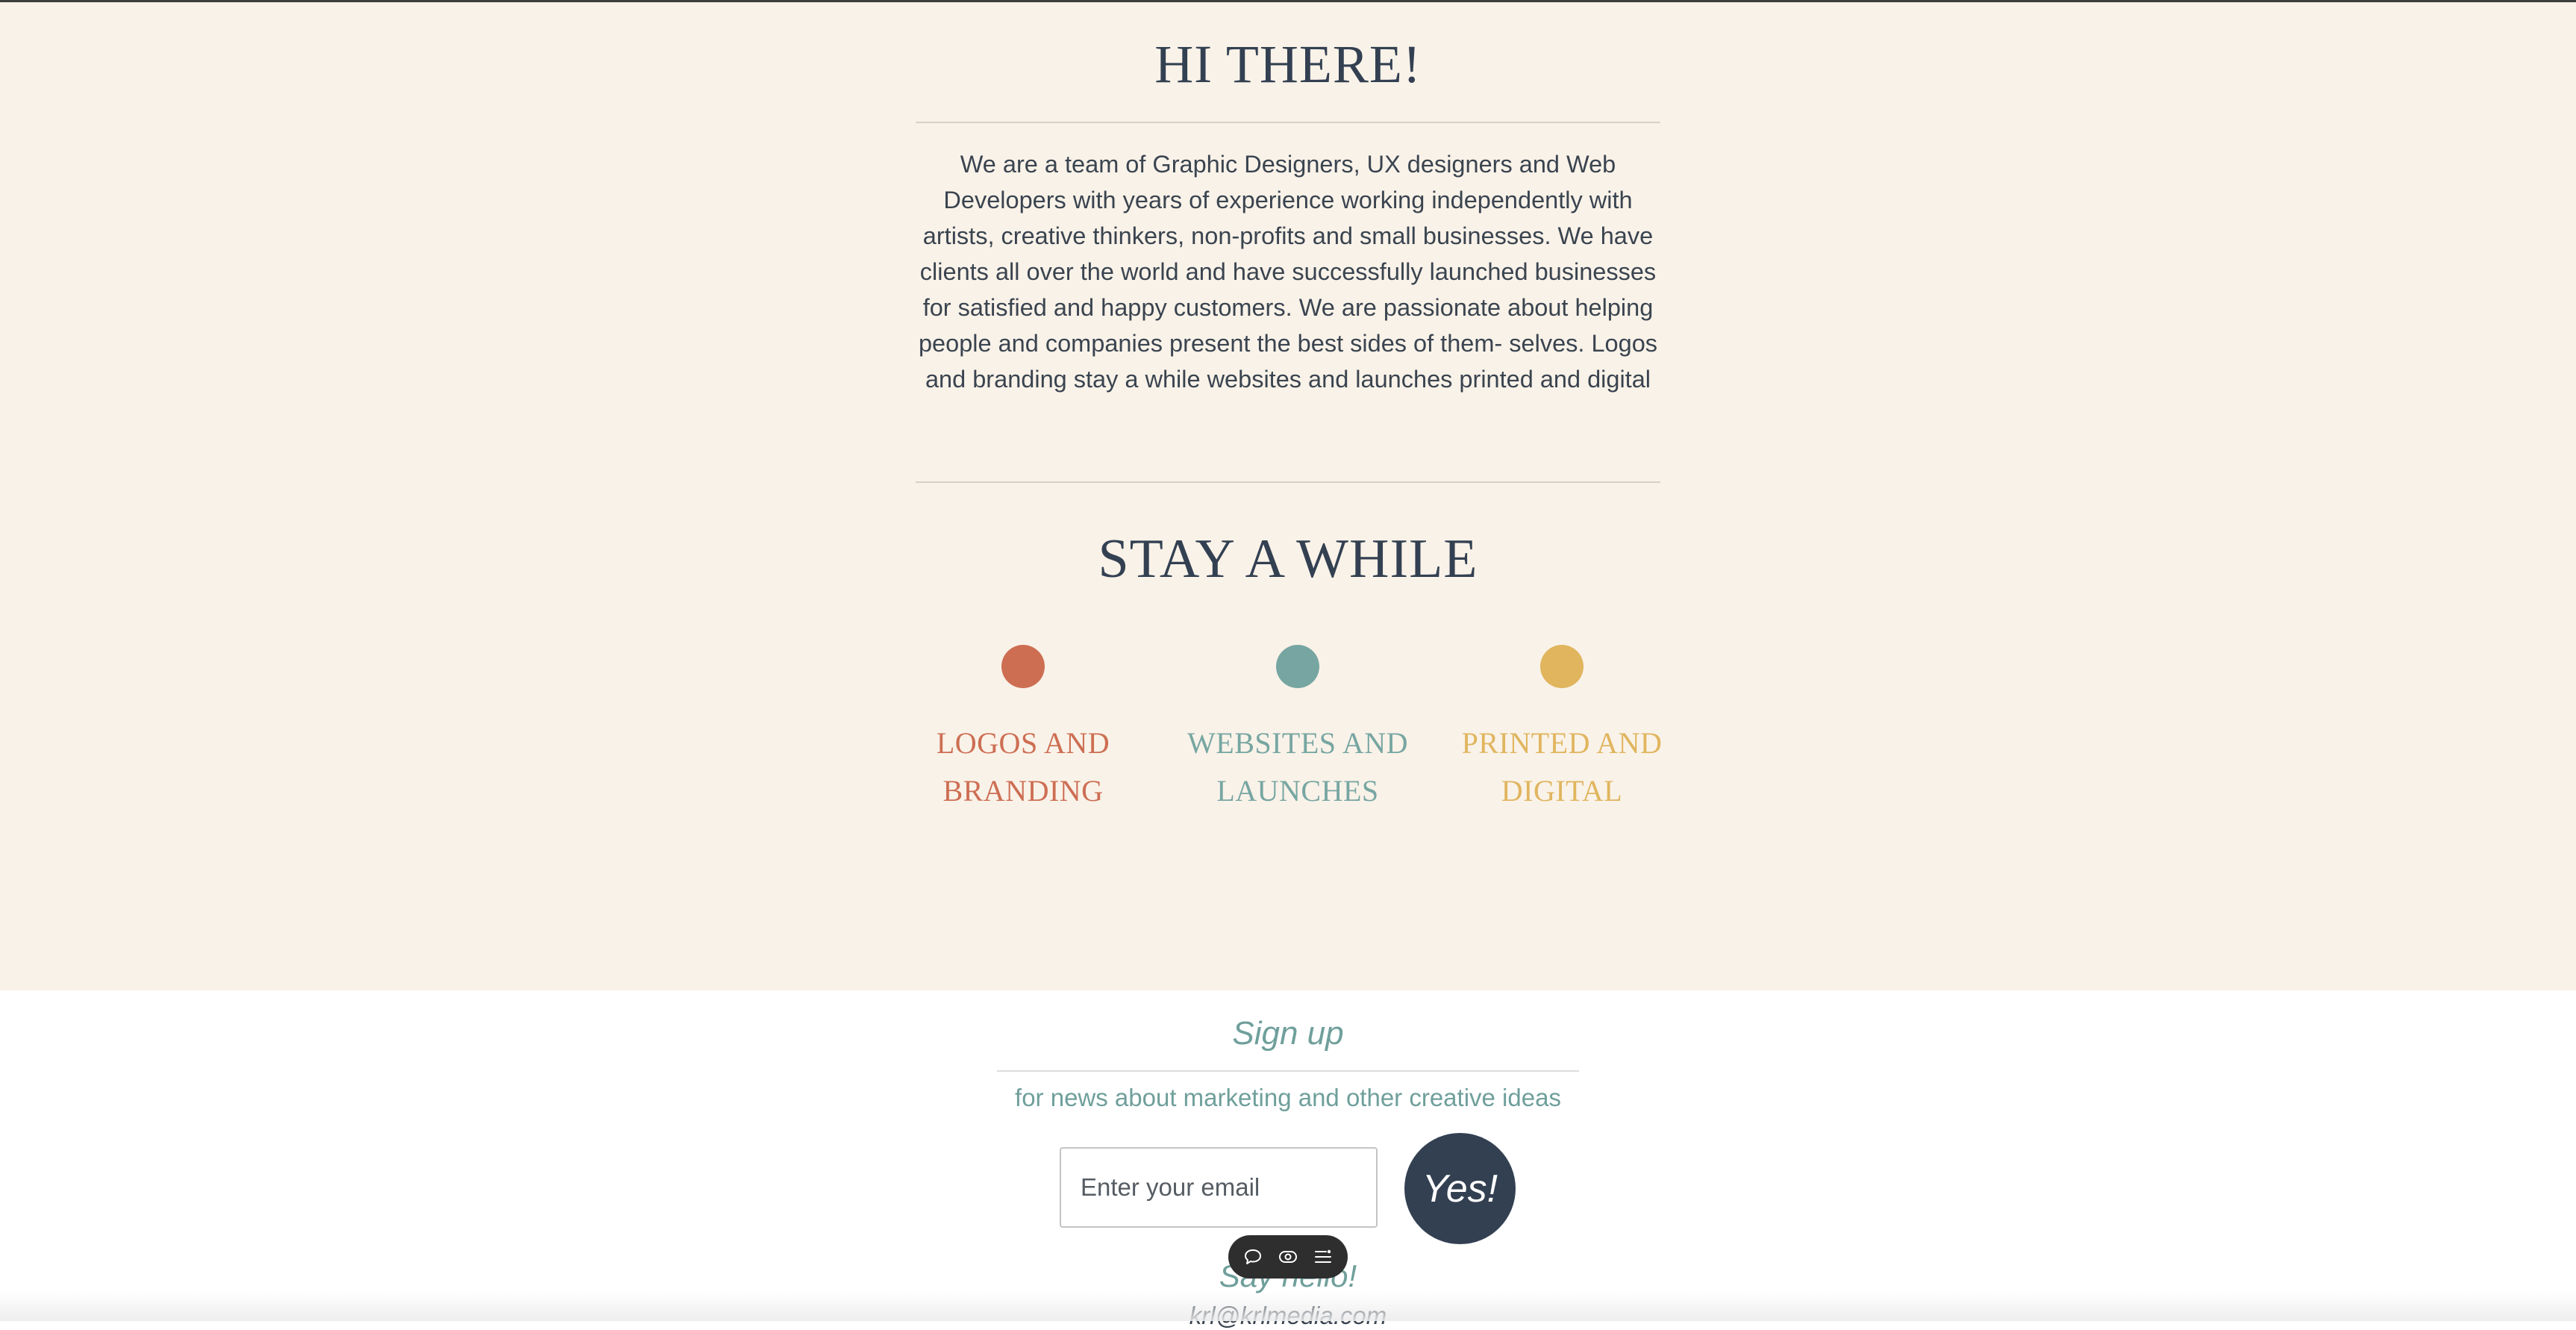 The width and height of the screenshot is (2576, 1330). I want to click on service-printed-digital: PRINTED AND DIGITAL, so click(1562, 730).